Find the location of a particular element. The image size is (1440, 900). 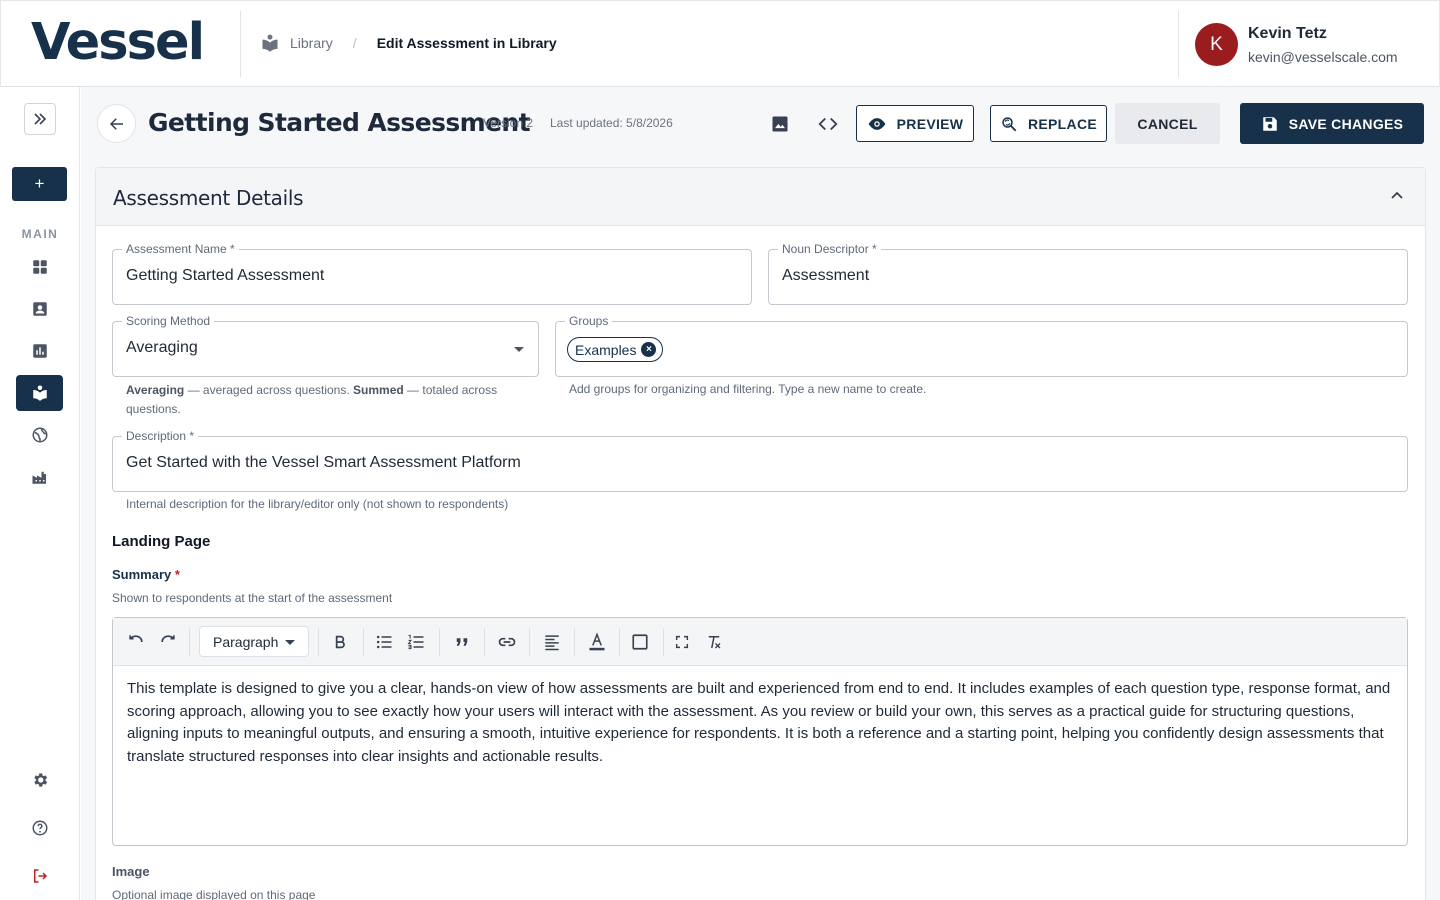

bold-button is located at coordinates (340, 642).